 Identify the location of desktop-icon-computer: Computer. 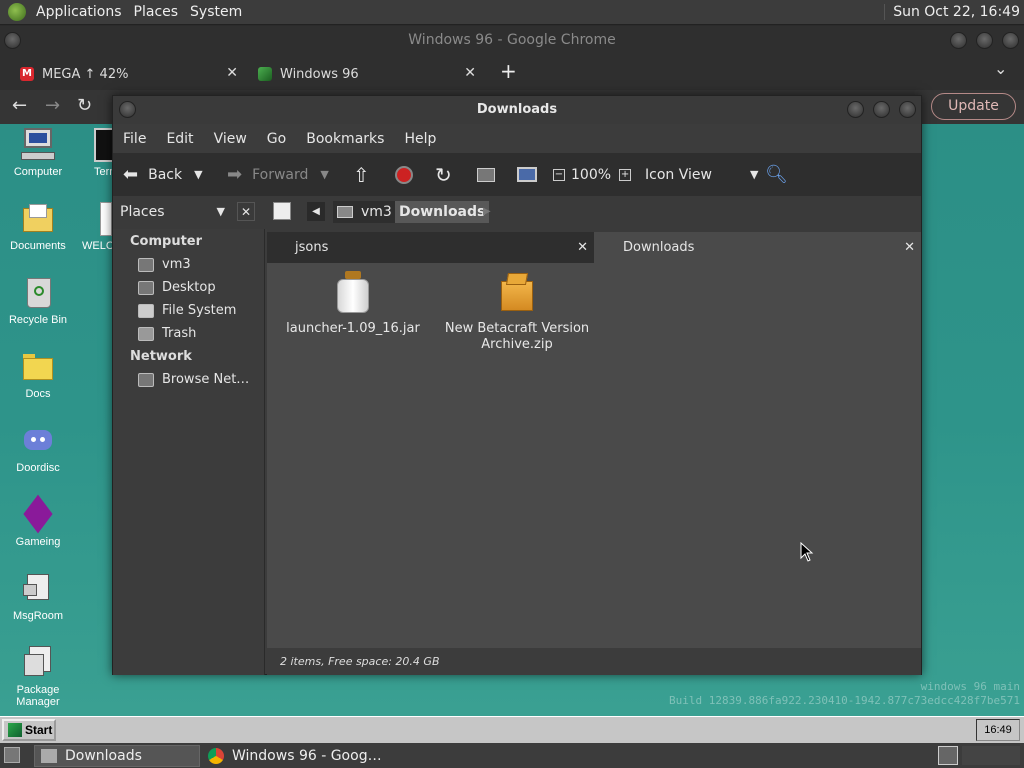
(38, 153).